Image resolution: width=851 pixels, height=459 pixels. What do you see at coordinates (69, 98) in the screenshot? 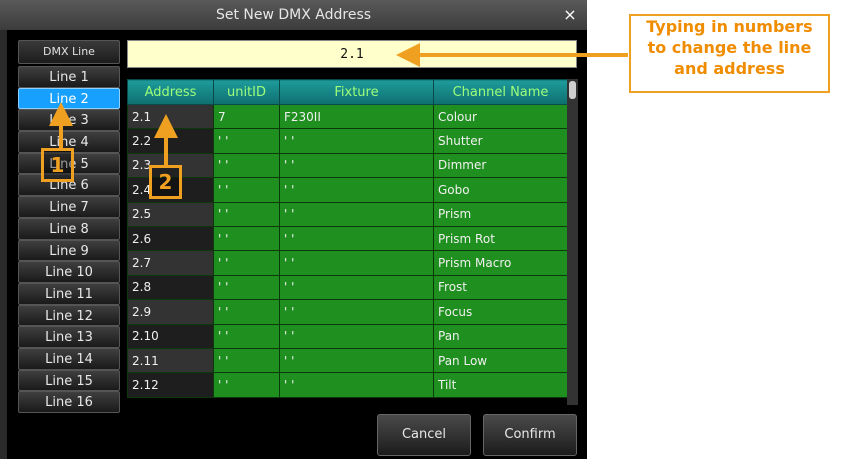
I see `line-button-2: Line 2` at bounding box center [69, 98].